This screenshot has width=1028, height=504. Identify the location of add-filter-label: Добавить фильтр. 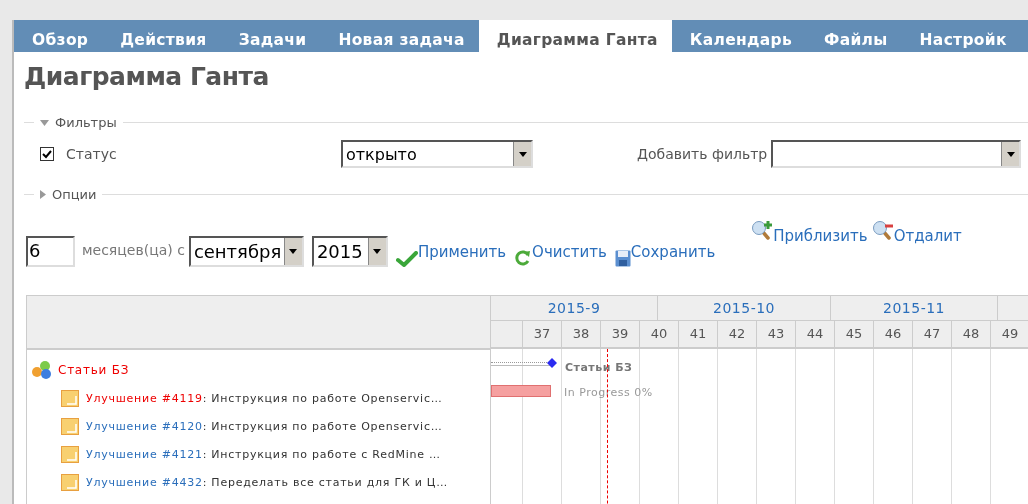
(702, 154).